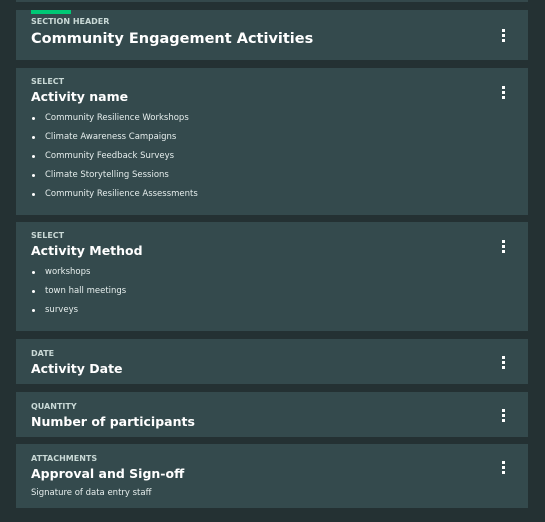  Describe the element at coordinates (51, 12) in the screenshot. I see `section-accent-bar` at that location.